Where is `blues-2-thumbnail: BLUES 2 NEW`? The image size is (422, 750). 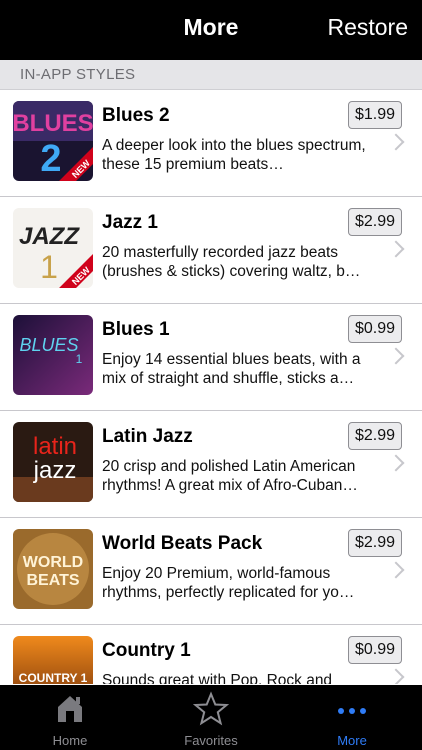
blues-2-thumbnail: BLUES 2 NEW is located at coordinates (53, 141).